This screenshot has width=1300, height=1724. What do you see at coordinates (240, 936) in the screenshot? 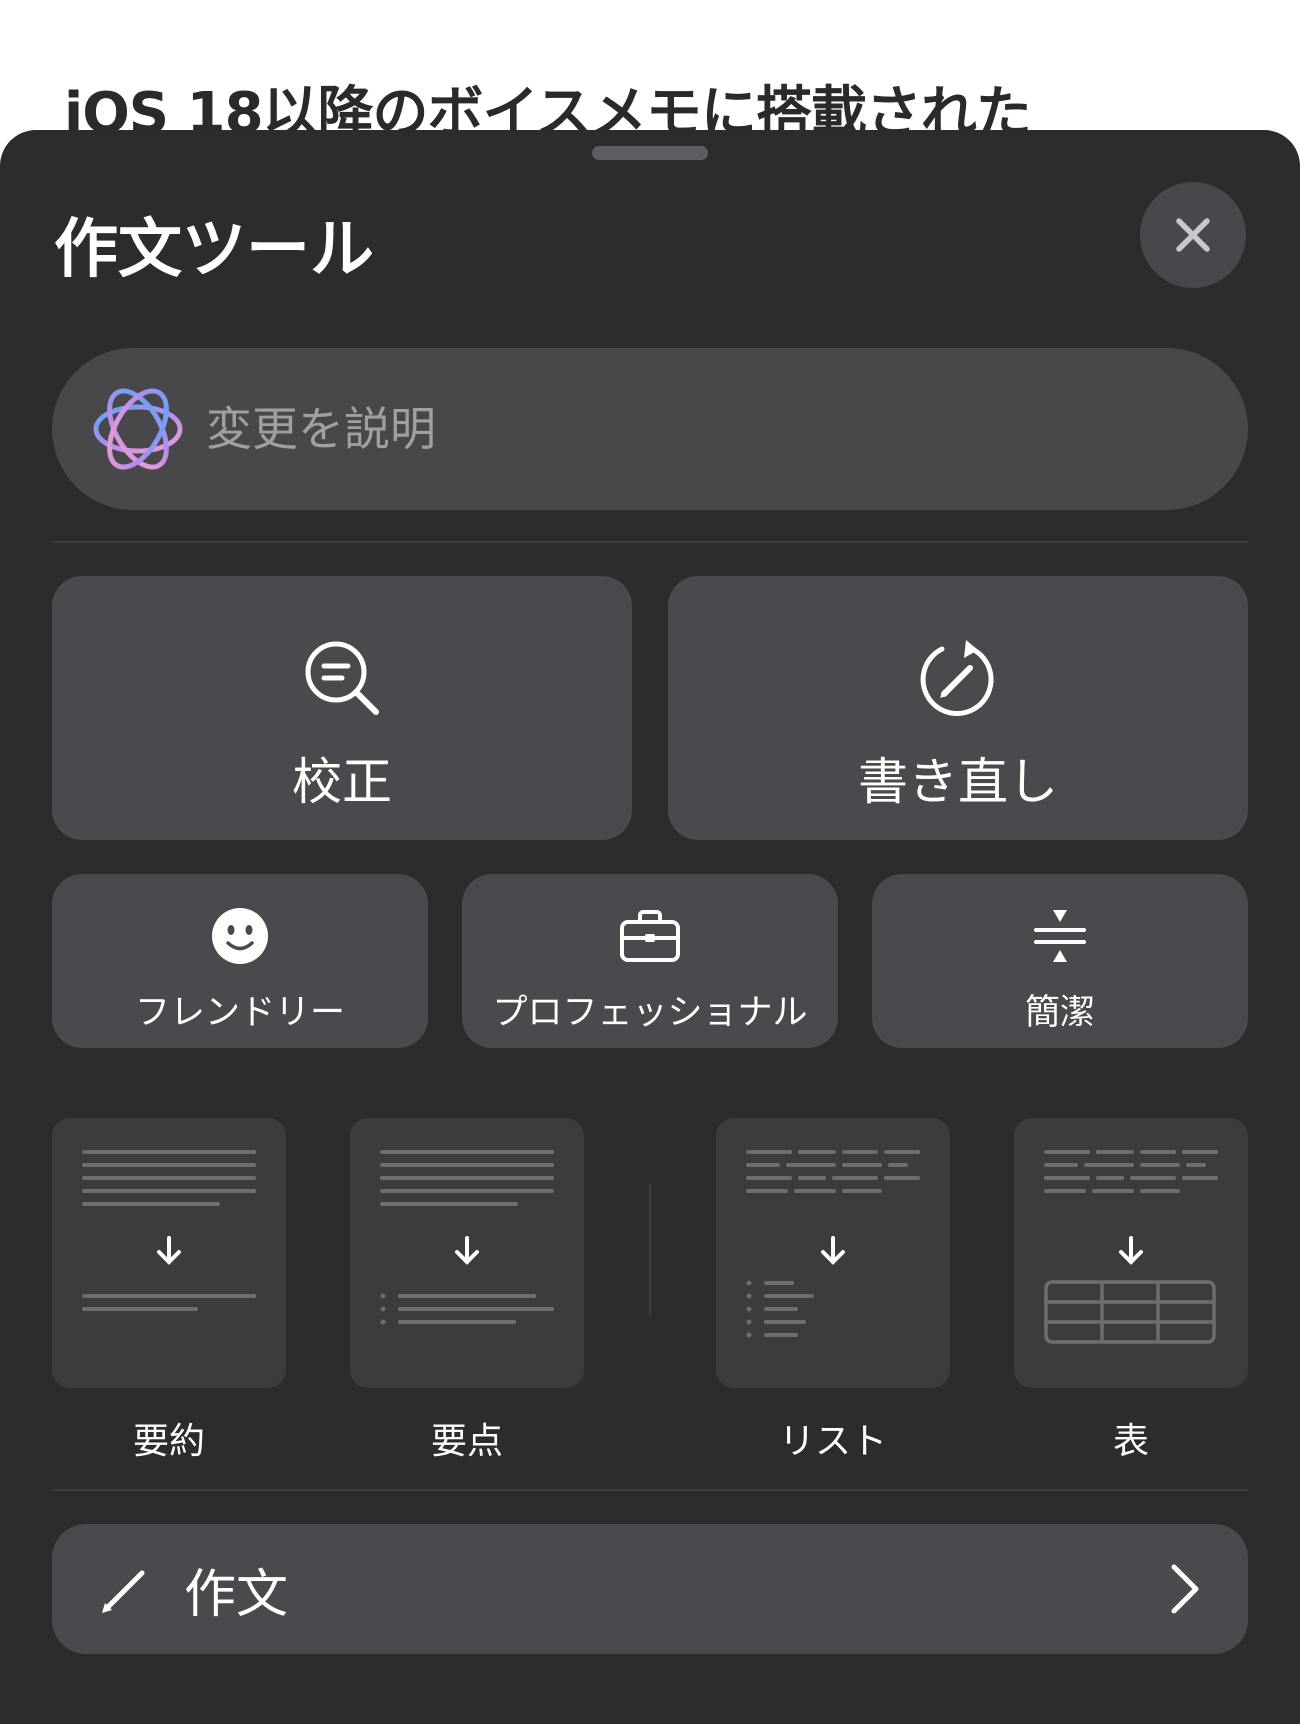
I see `smiley-face-icon` at bounding box center [240, 936].